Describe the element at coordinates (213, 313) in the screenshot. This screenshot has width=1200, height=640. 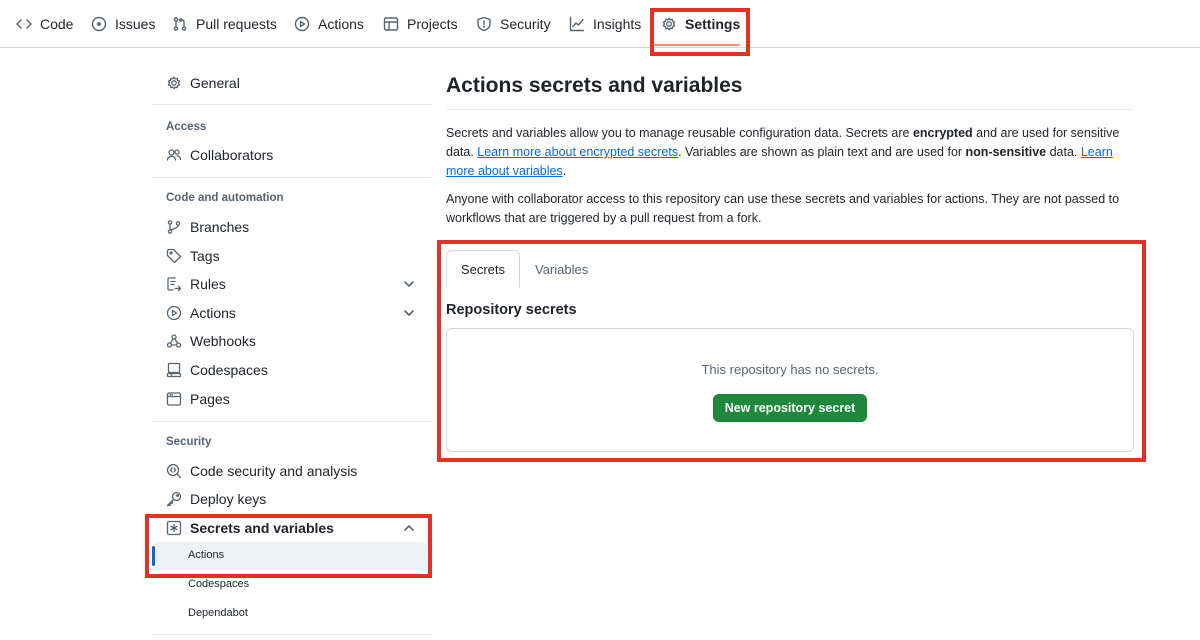
I see `sidebar-item-label: Actions` at that location.